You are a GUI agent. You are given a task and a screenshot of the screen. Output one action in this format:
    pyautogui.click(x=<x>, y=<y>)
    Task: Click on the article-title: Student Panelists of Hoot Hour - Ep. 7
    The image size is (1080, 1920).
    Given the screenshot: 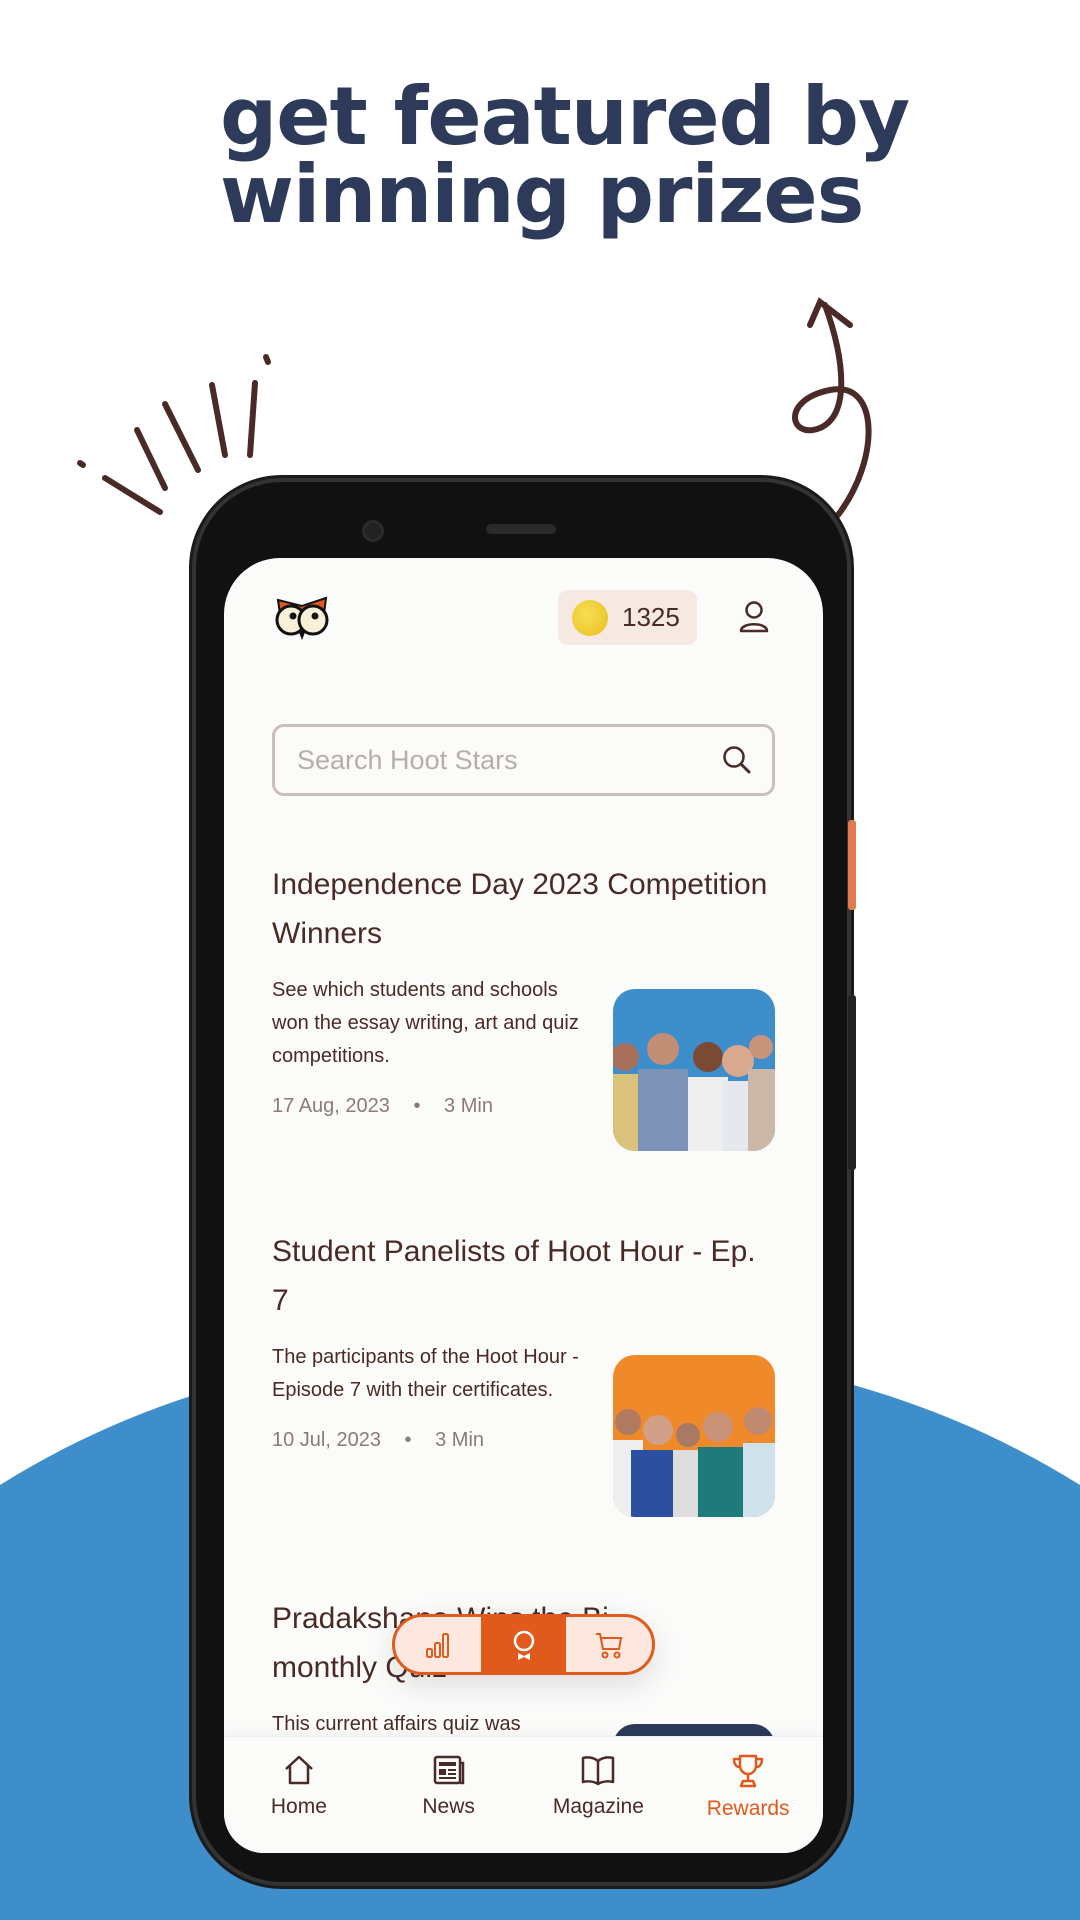 What is the action you would take?
    pyautogui.click(x=523, y=1276)
    